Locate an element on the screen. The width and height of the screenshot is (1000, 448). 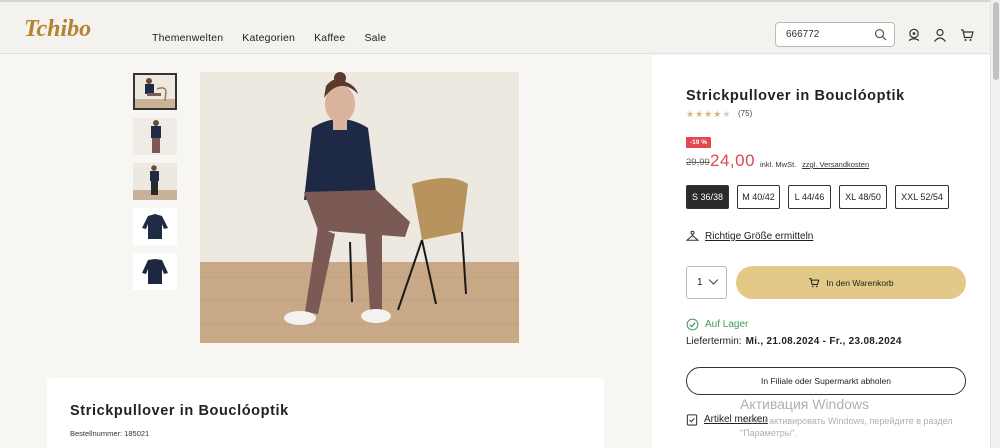
tchibo-logo: Tchibo is located at coordinates (72, 28).